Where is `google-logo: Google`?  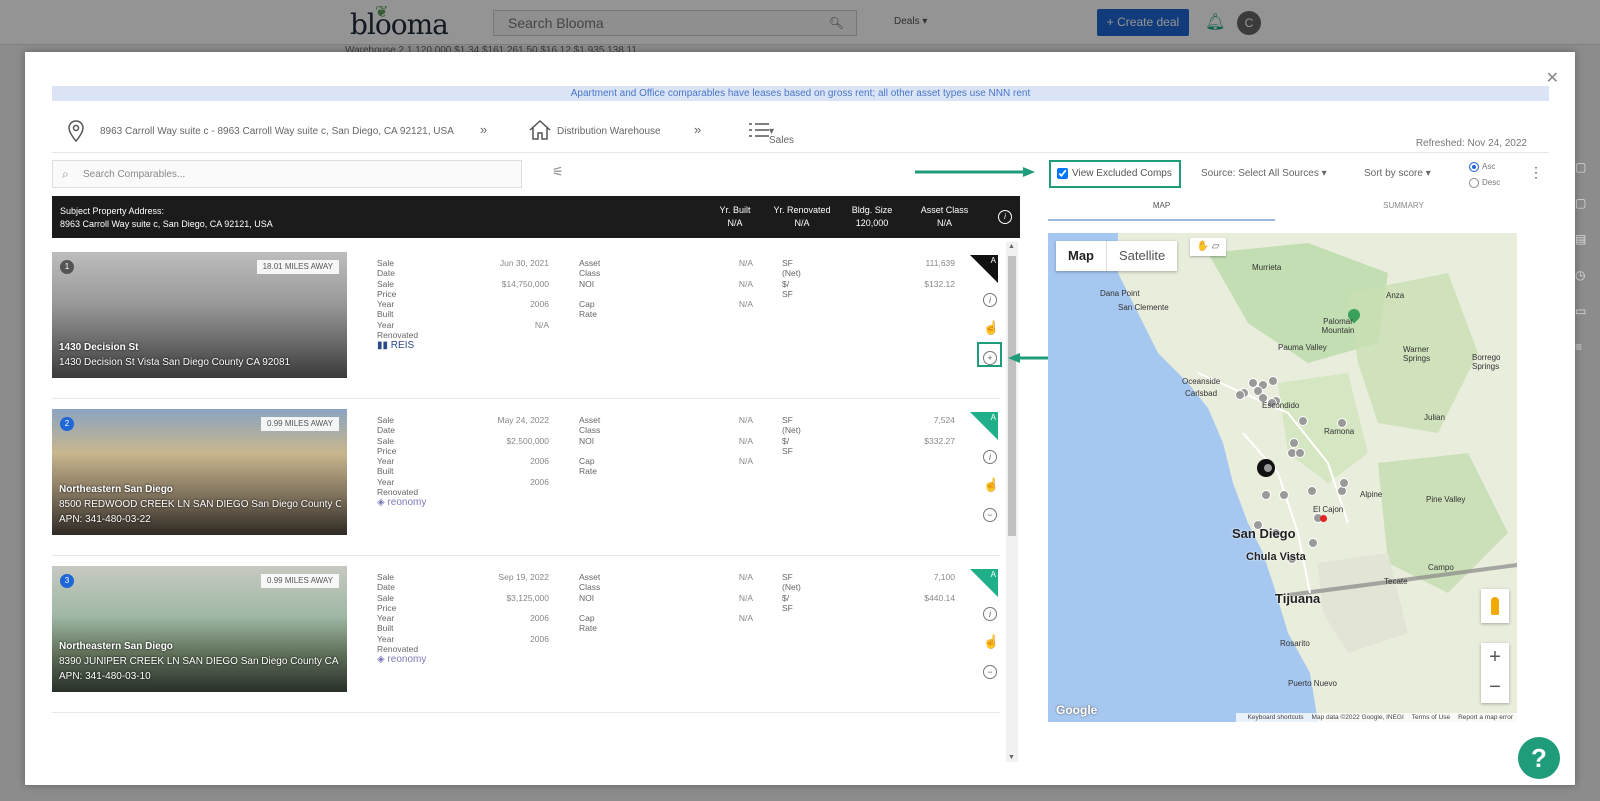
google-logo: Google is located at coordinates (1077, 710).